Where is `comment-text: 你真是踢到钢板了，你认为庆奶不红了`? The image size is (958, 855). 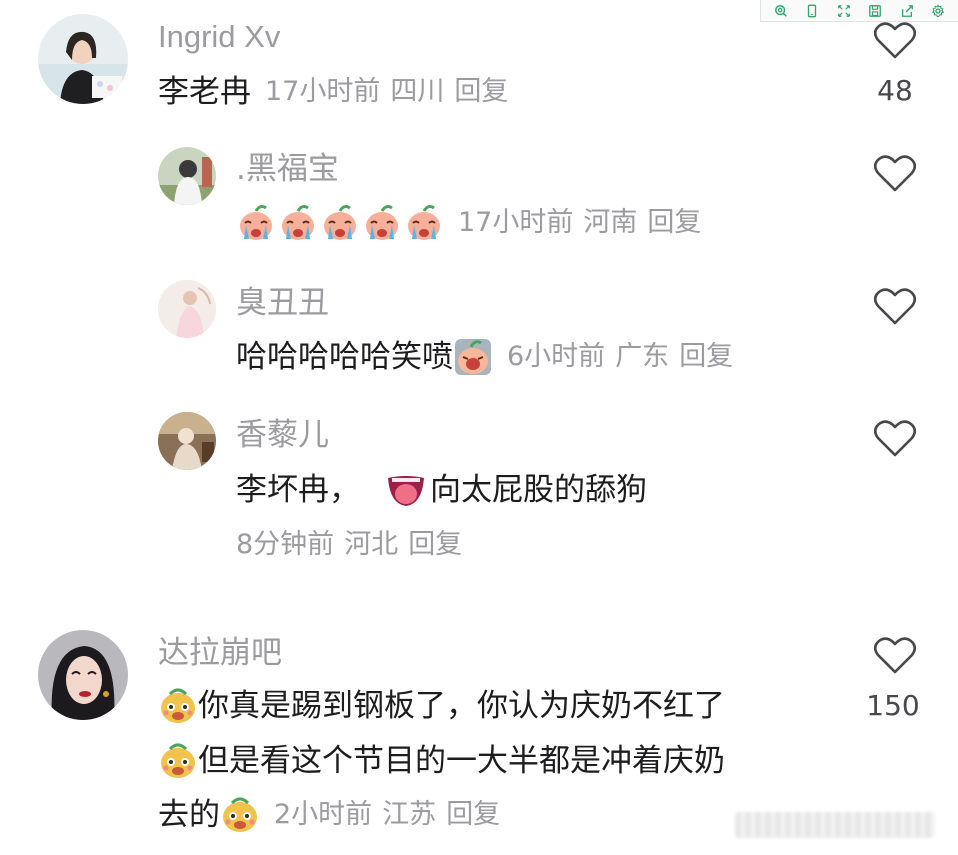 comment-text: 你真是踢到钢板了，你认为庆奶不红了 is located at coordinates (441, 706).